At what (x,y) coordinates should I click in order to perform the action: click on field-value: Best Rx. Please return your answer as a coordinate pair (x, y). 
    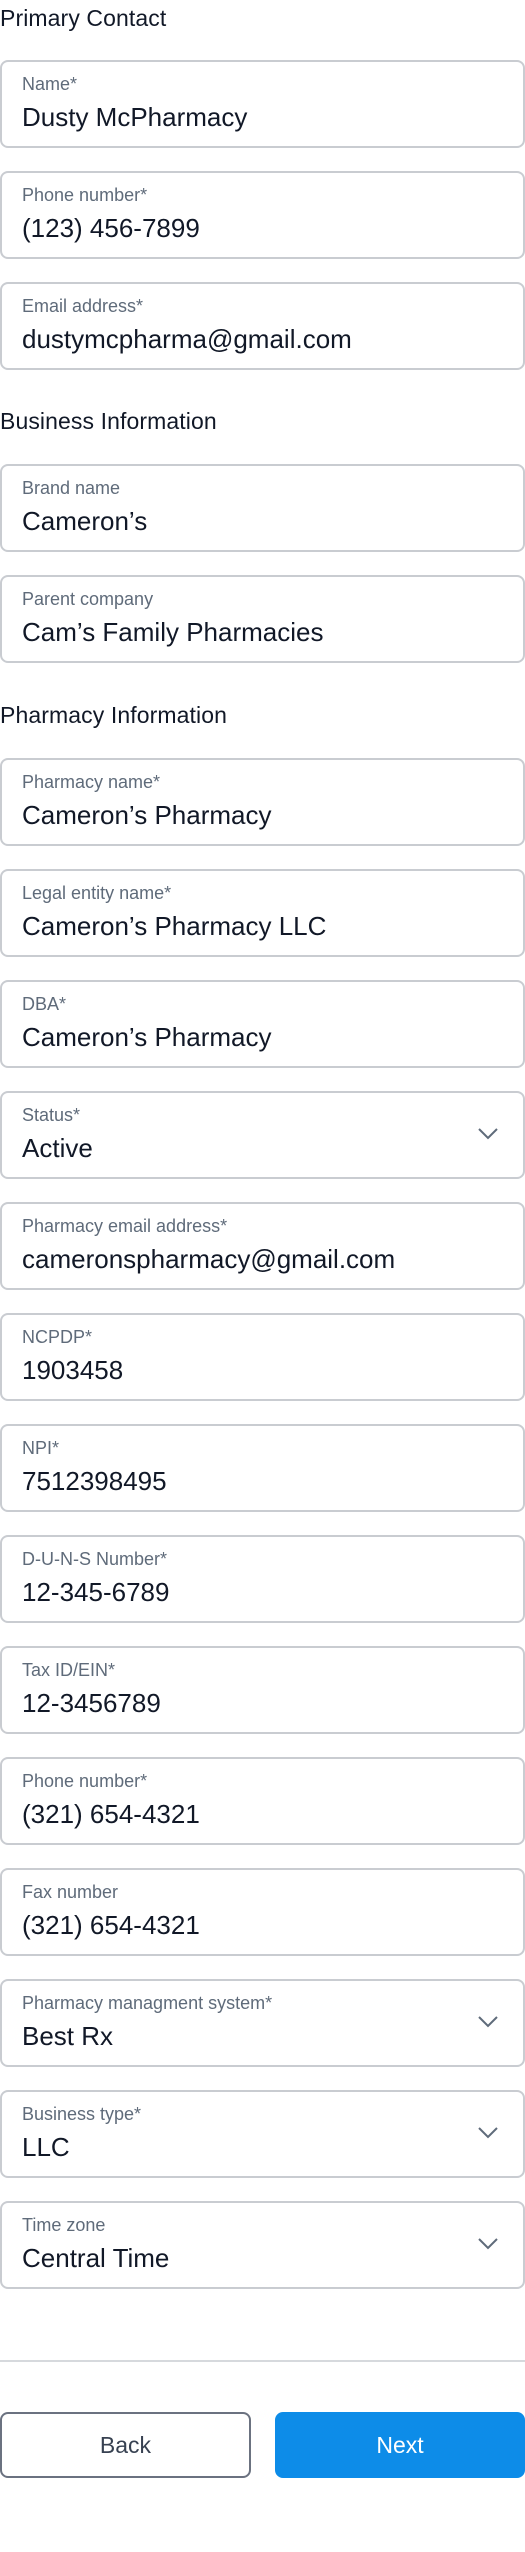
    Looking at the image, I should click on (67, 2036).